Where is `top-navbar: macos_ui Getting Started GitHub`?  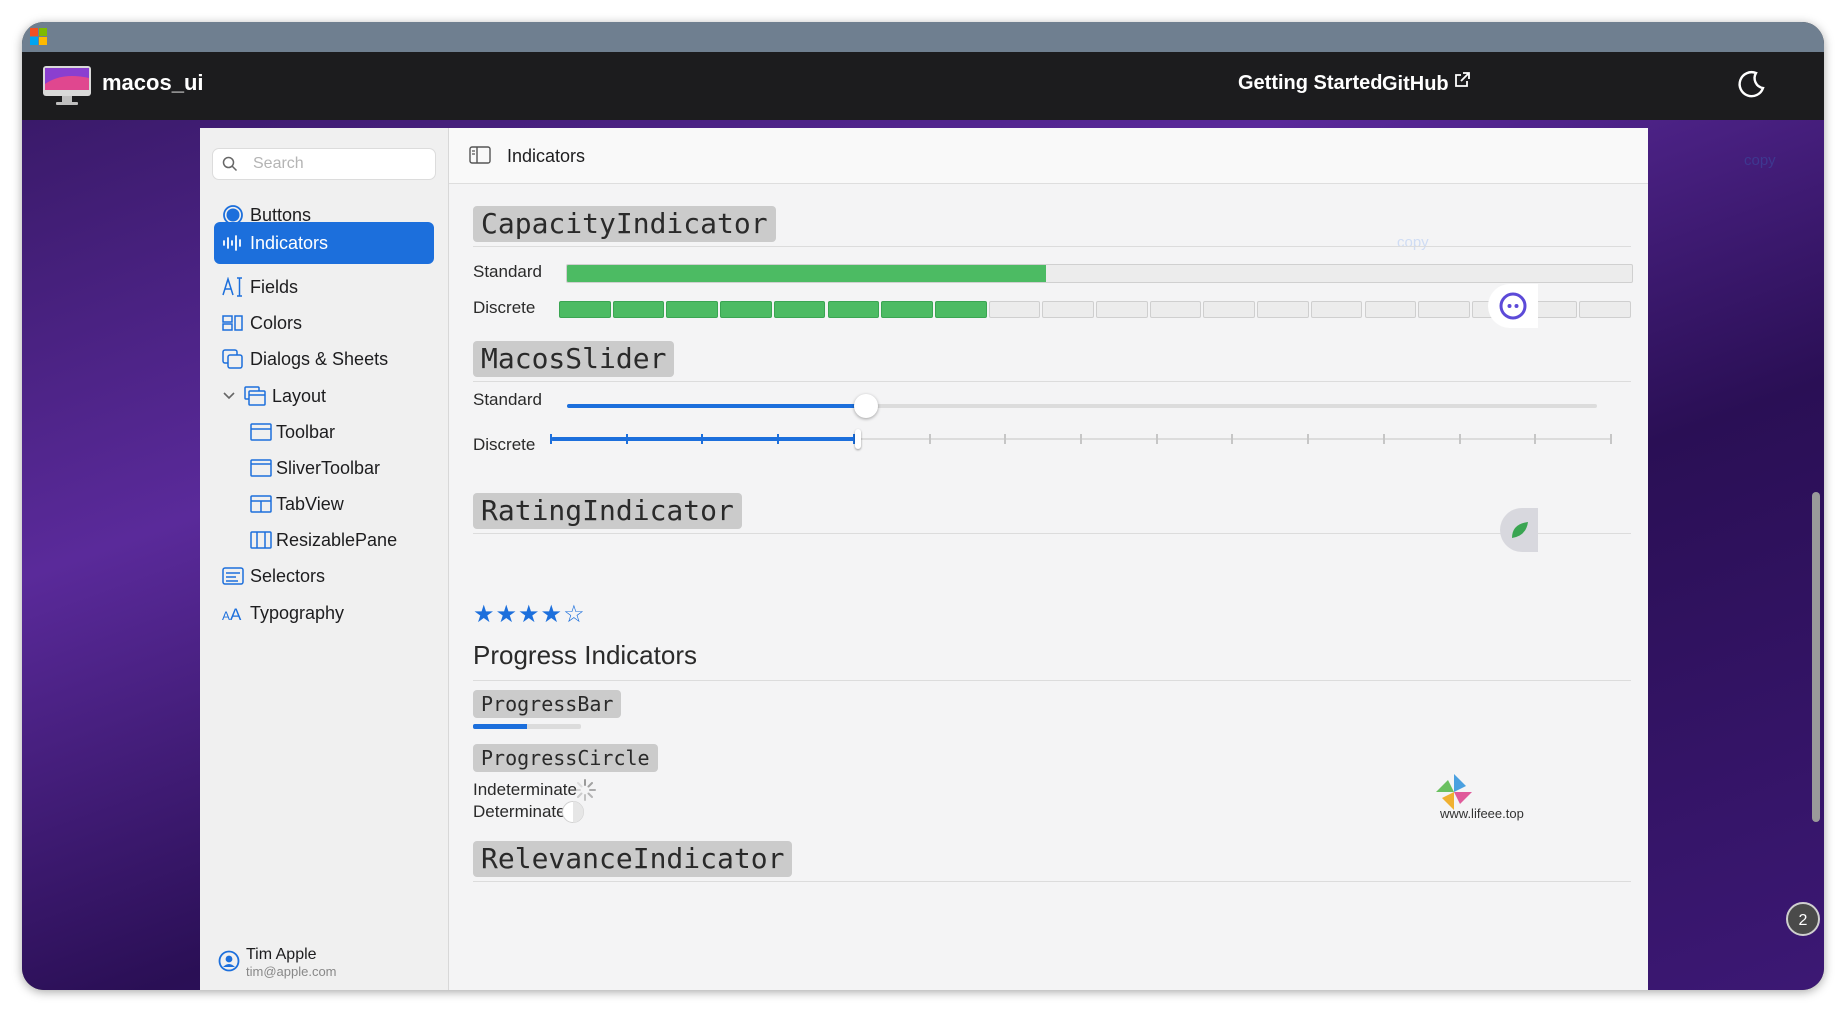 top-navbar: macos_ui Getting Started GitHub is located at coordinates (923, 86).